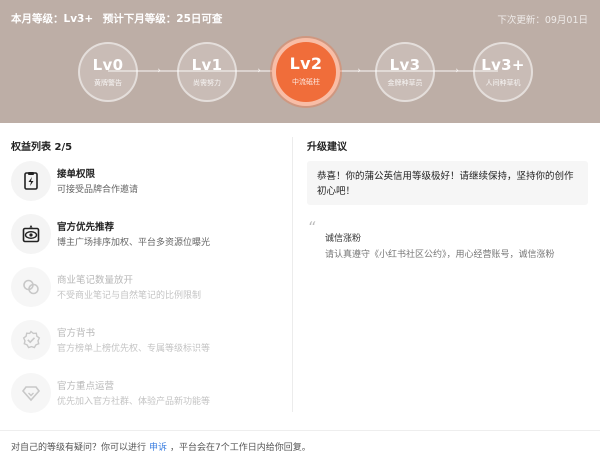 Image resolution: width=600 pixels, height=458 pixels. I want to click on benefit-desc: 不受商业笔记与自然笔记的比例限制, so click(129, 296).